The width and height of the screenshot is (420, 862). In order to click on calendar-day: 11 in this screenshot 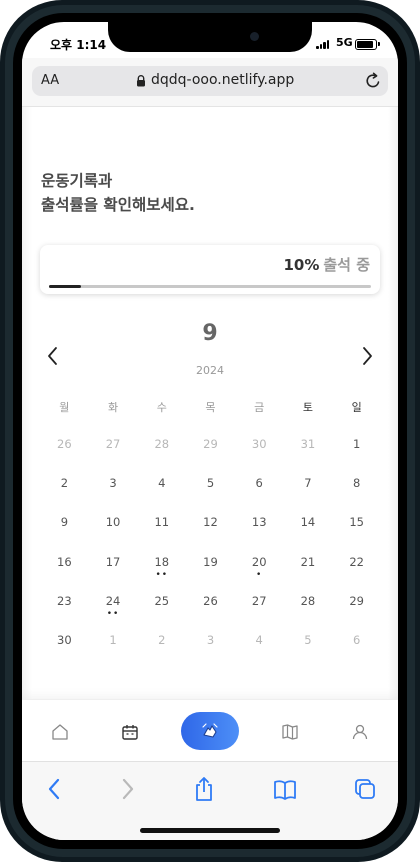, I will do `click(161, 520)`.